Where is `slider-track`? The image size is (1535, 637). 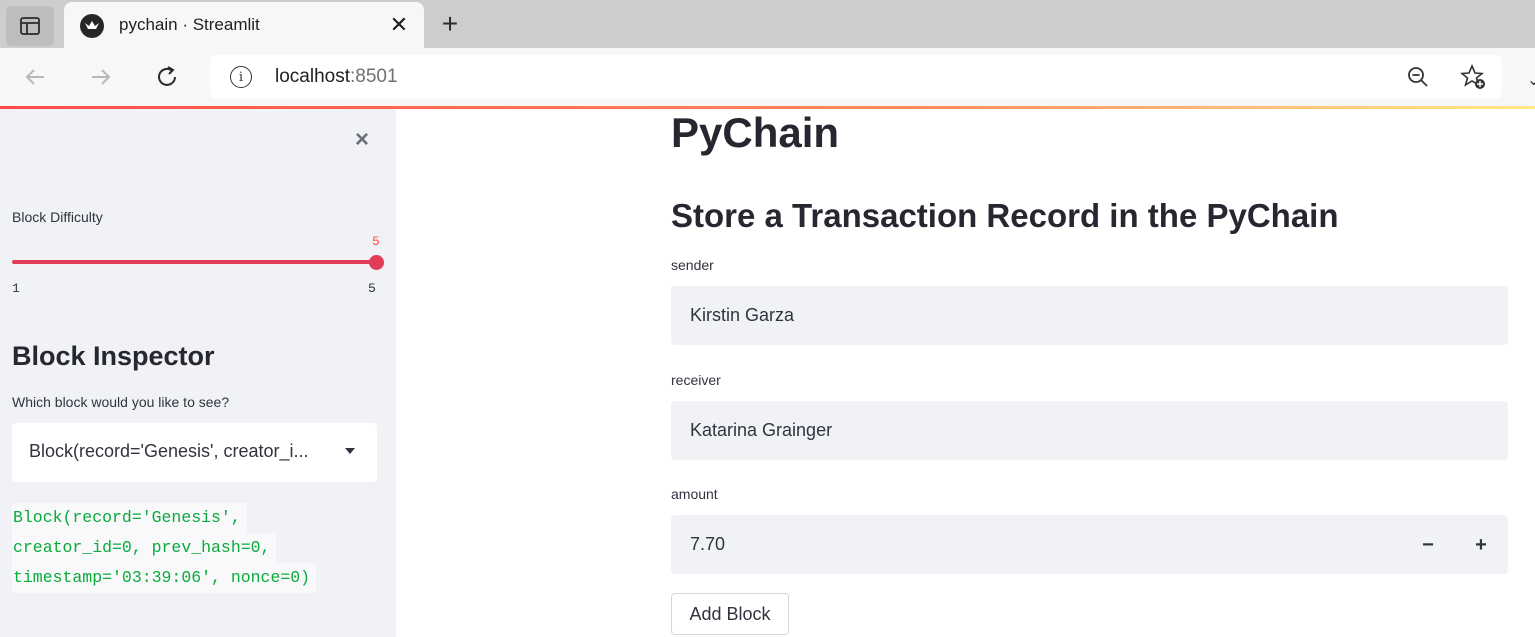
slider-track is located at coordinates (194, 262).